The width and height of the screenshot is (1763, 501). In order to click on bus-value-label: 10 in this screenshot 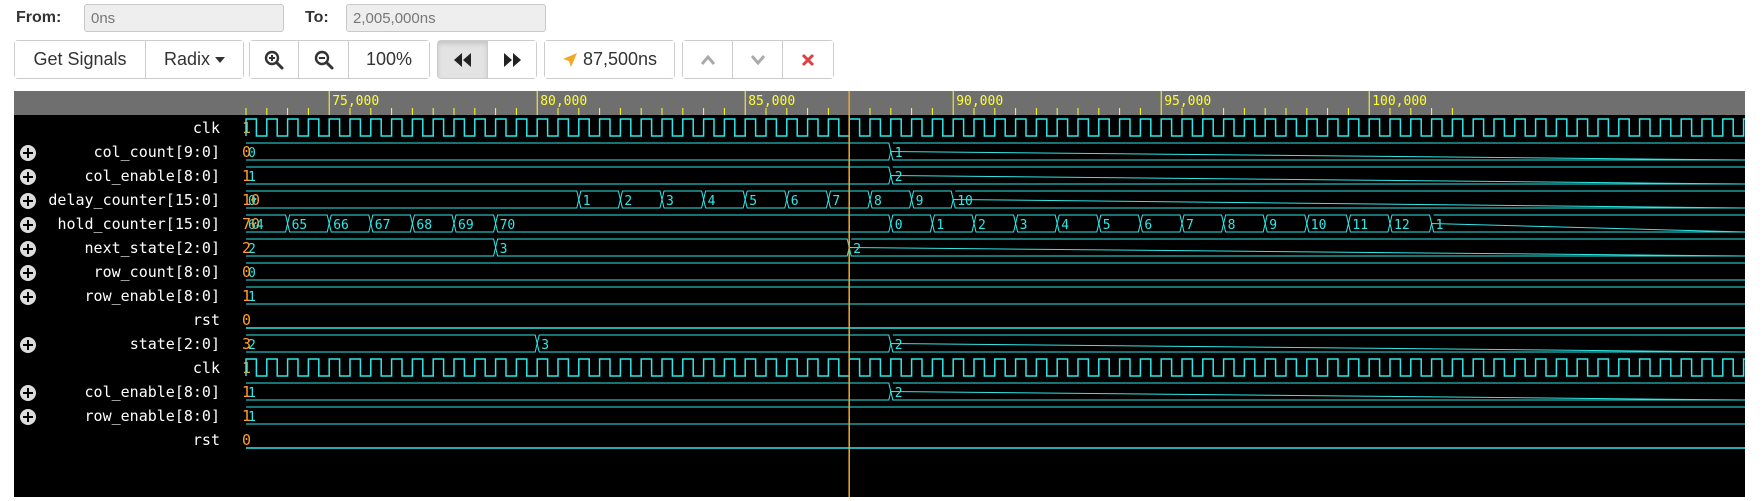, I will do `click(1319, 225)`.